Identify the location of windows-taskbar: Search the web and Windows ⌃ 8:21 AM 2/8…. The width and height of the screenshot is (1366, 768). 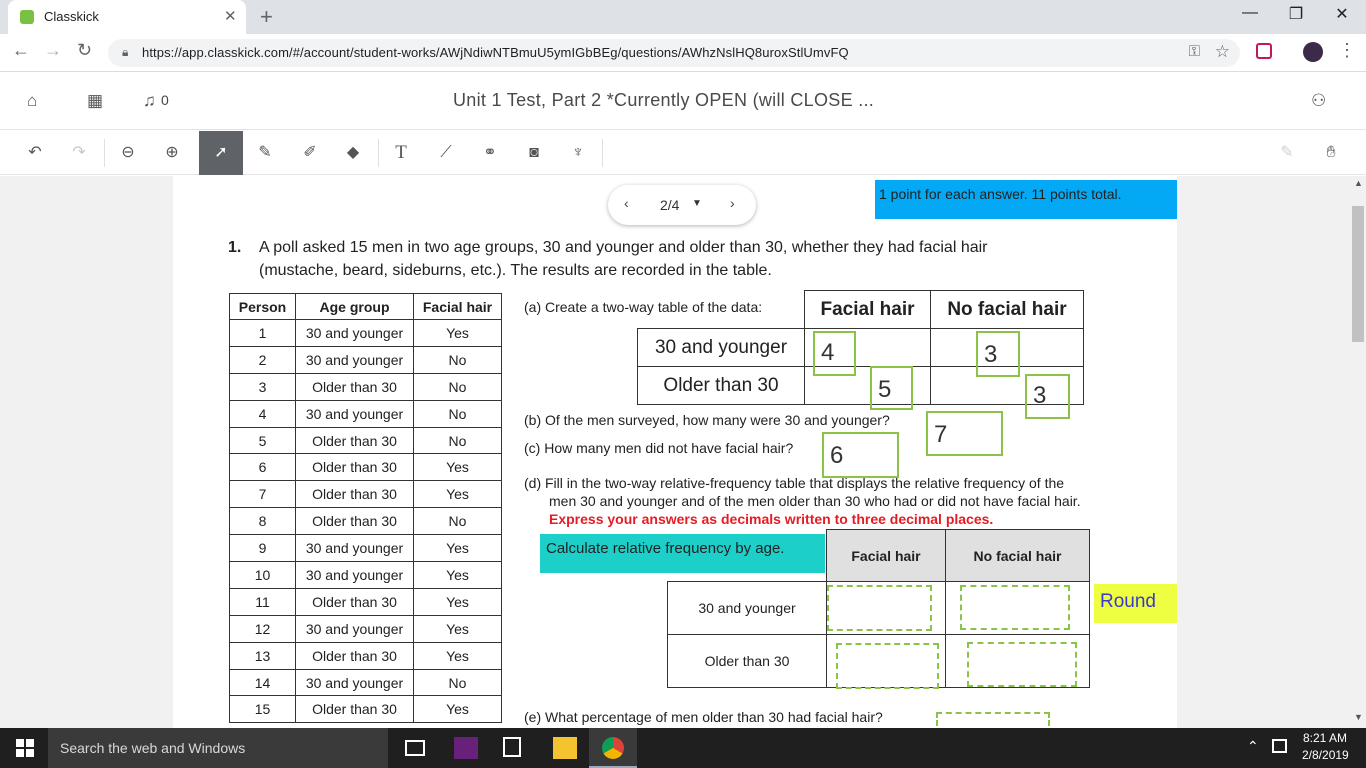
(683, 748).